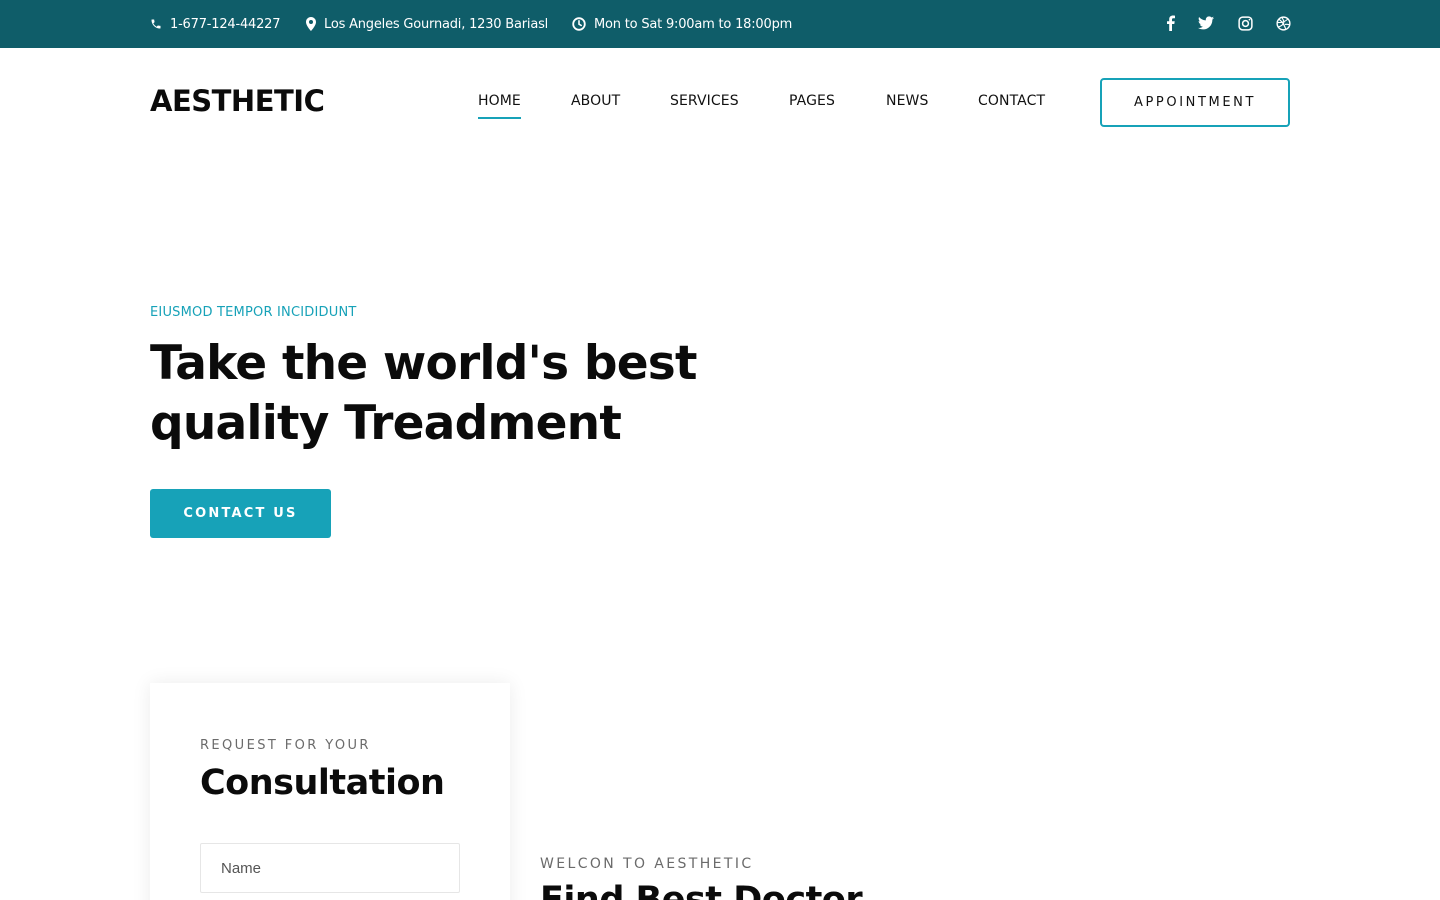  I want to click on address-text: Los Angeles Gournadi, 1230 Bariasl, so click(436, 24).